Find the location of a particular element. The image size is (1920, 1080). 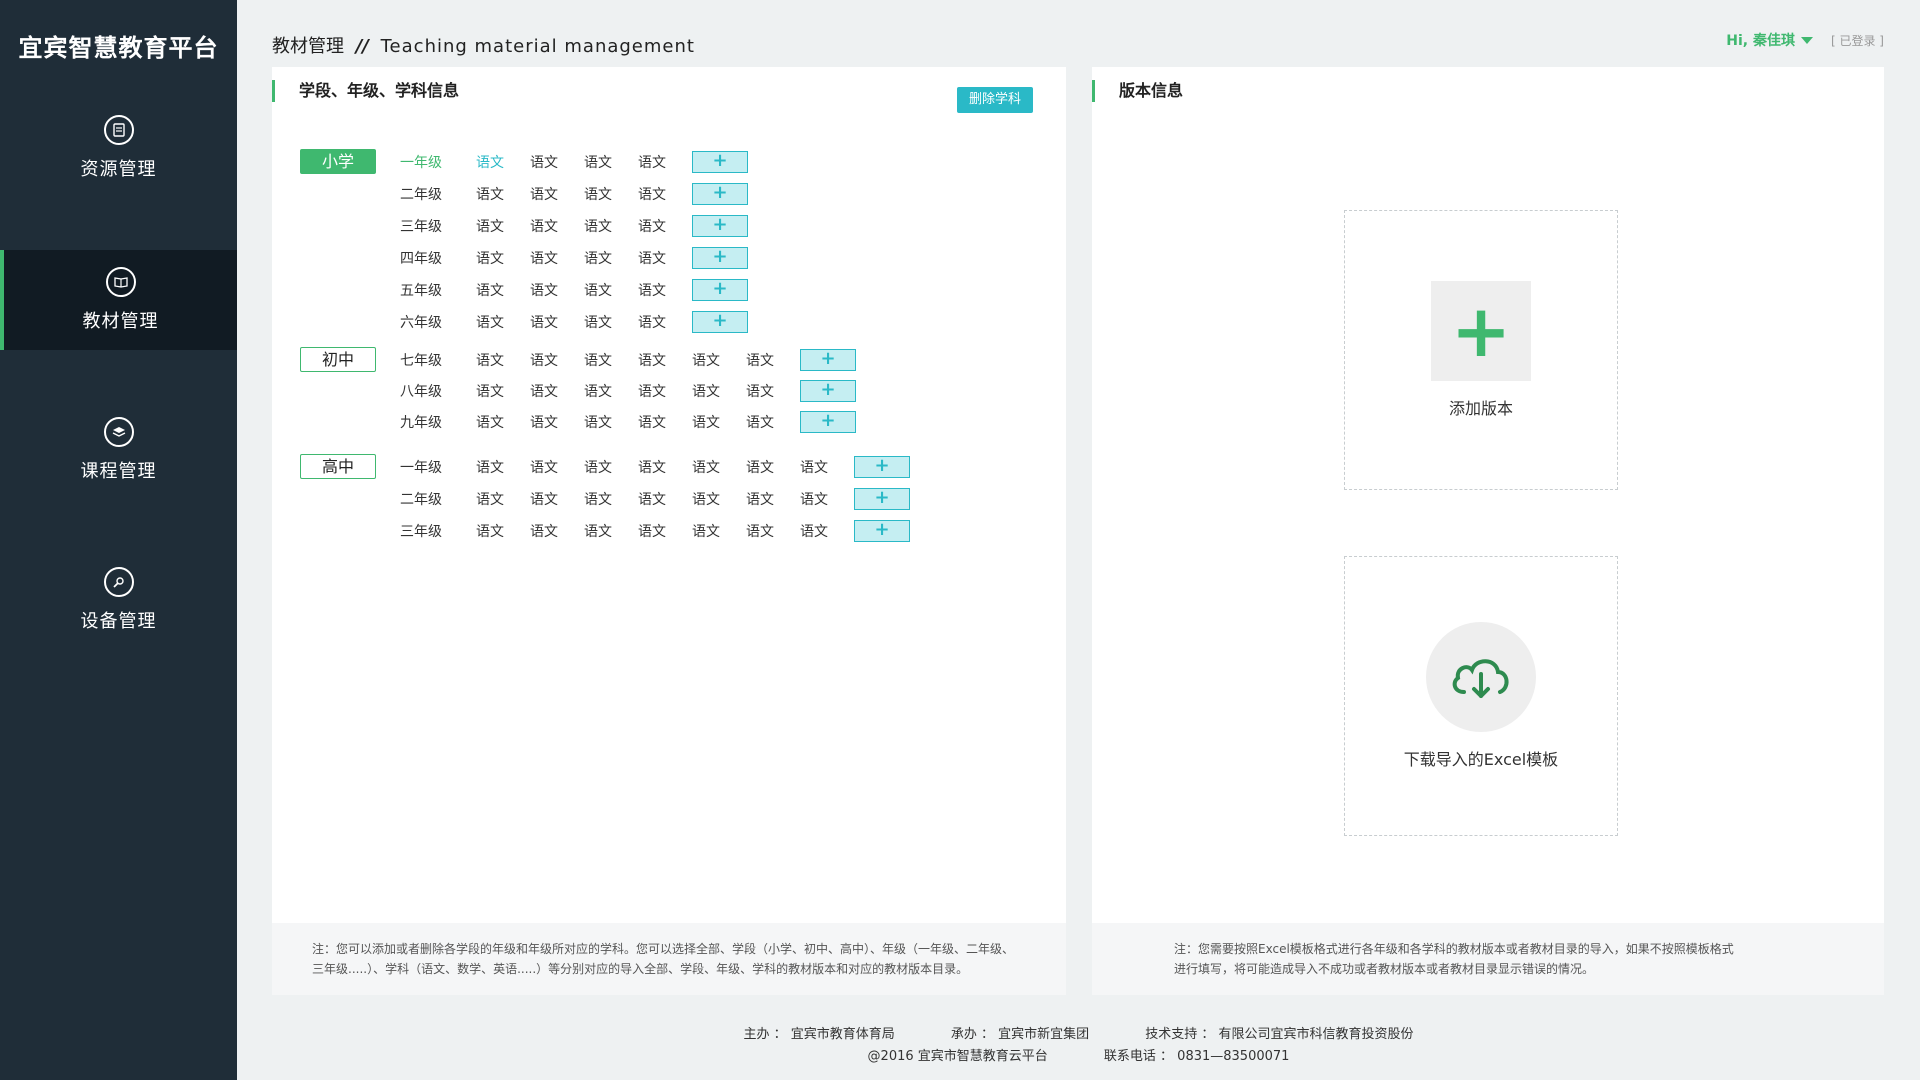

grade-name: 五年级 is located at coordinates (438, 290).